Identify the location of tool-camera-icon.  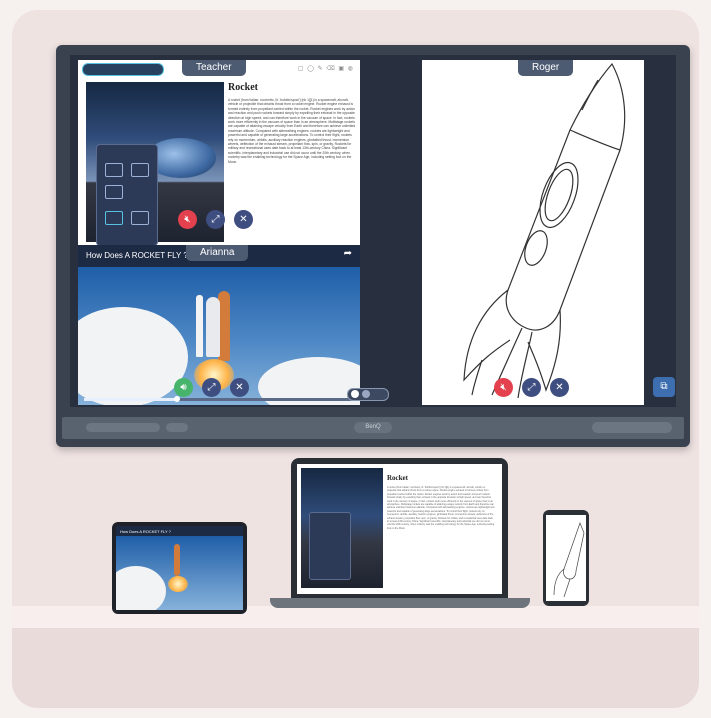
(114, 192).